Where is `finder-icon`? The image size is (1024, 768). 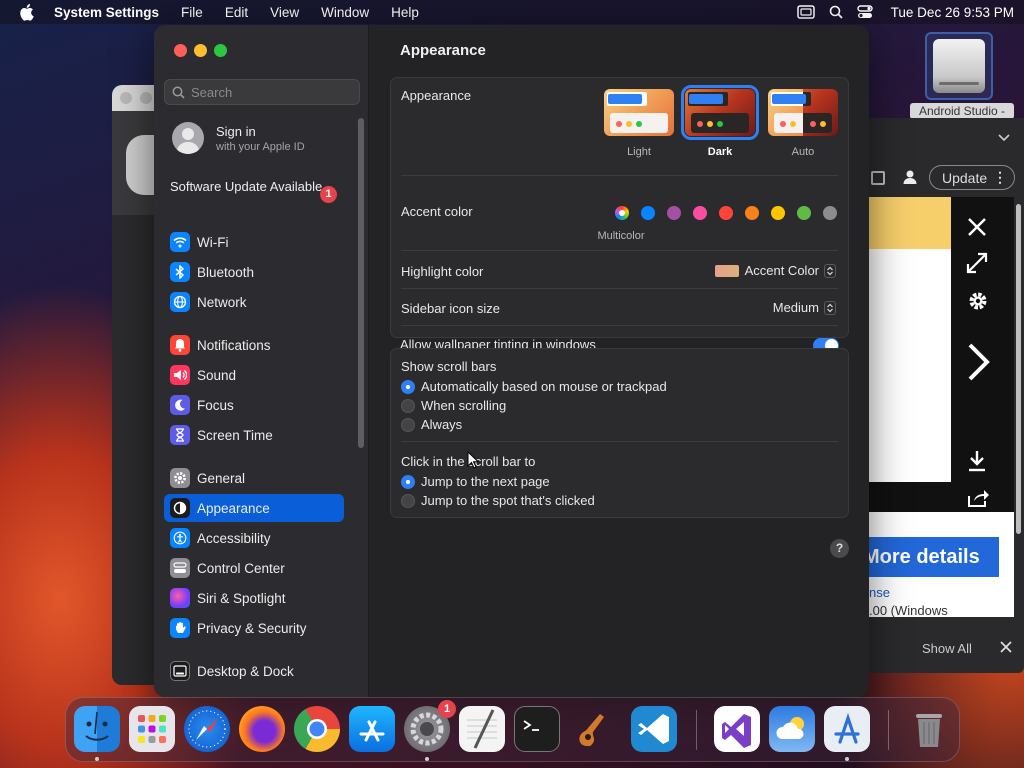 finder-icon is located at coordinates (97, 733).